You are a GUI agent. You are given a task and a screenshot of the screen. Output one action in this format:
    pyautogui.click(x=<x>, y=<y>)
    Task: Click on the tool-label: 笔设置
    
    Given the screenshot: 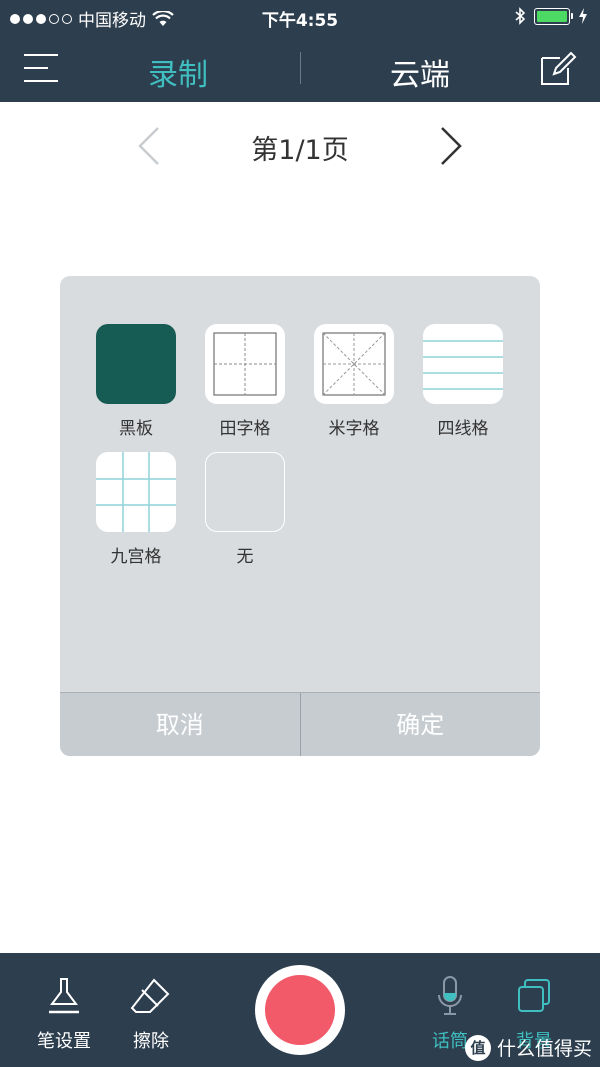 What is the action you would take?
    pyautogui.click(x=64, y=1041)
    